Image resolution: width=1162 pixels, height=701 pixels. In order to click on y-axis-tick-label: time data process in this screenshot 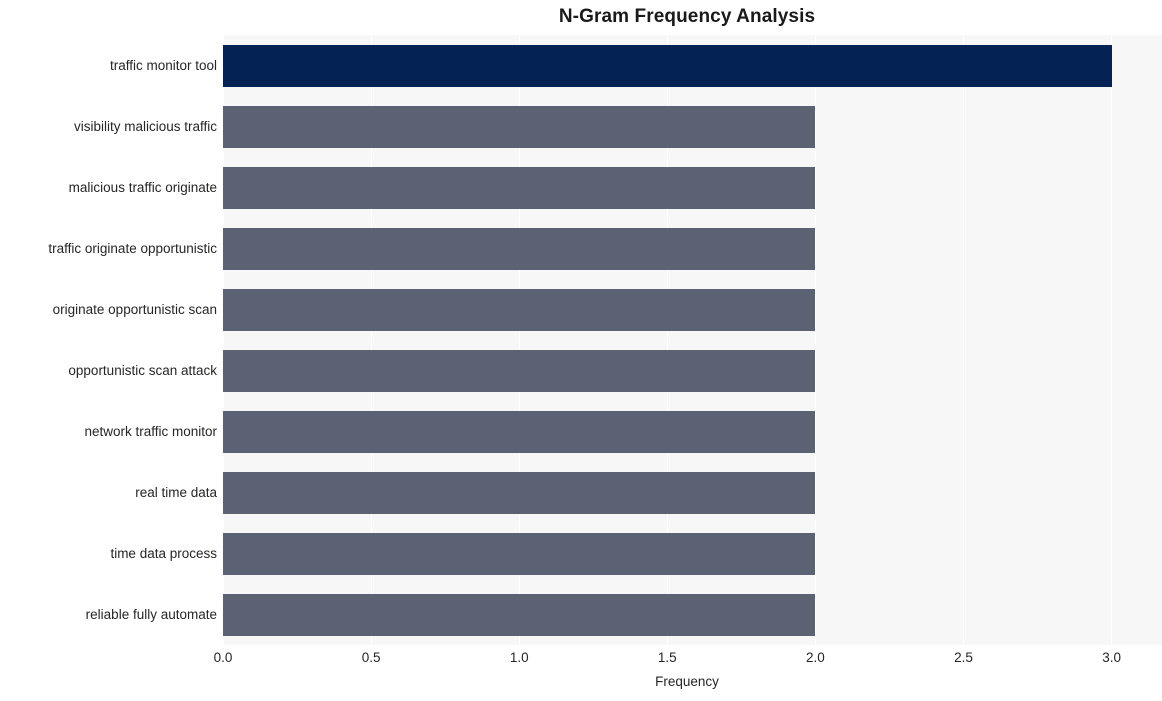, I will do `click(163, 553)`.